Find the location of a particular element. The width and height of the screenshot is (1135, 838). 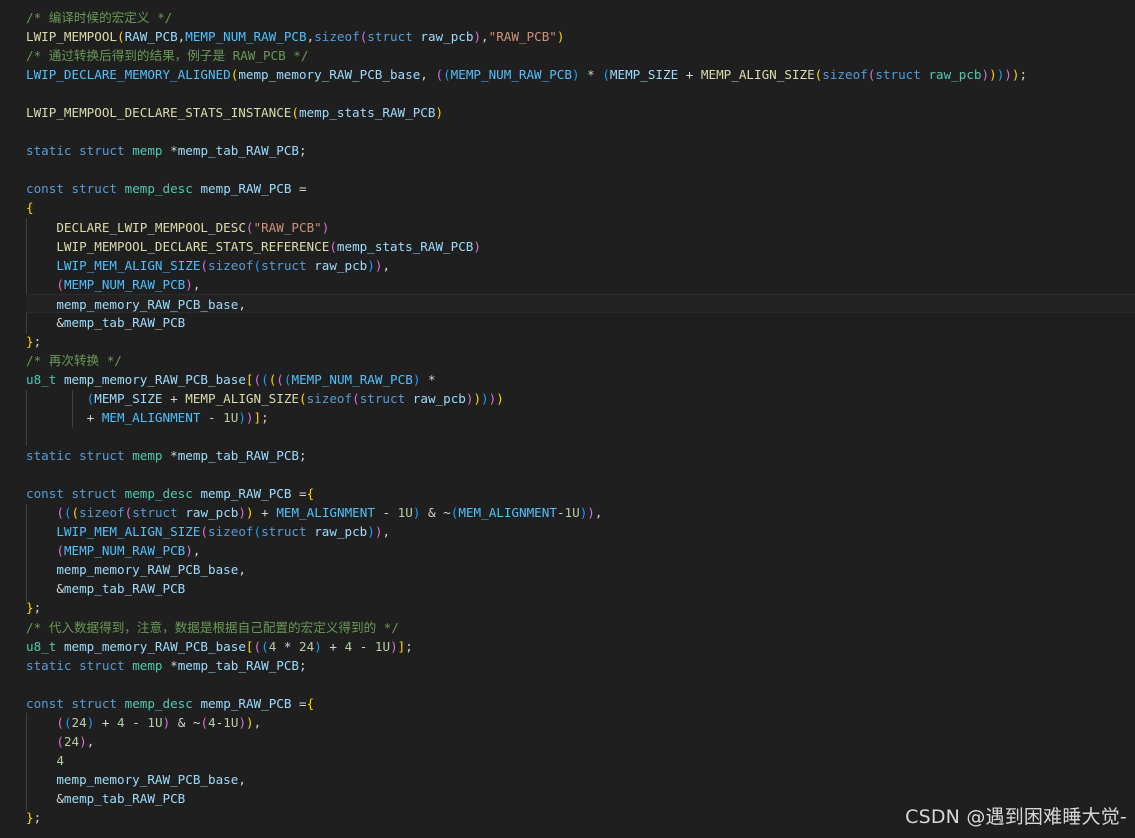

code-line: (24), is located at coordinates (580, 741).